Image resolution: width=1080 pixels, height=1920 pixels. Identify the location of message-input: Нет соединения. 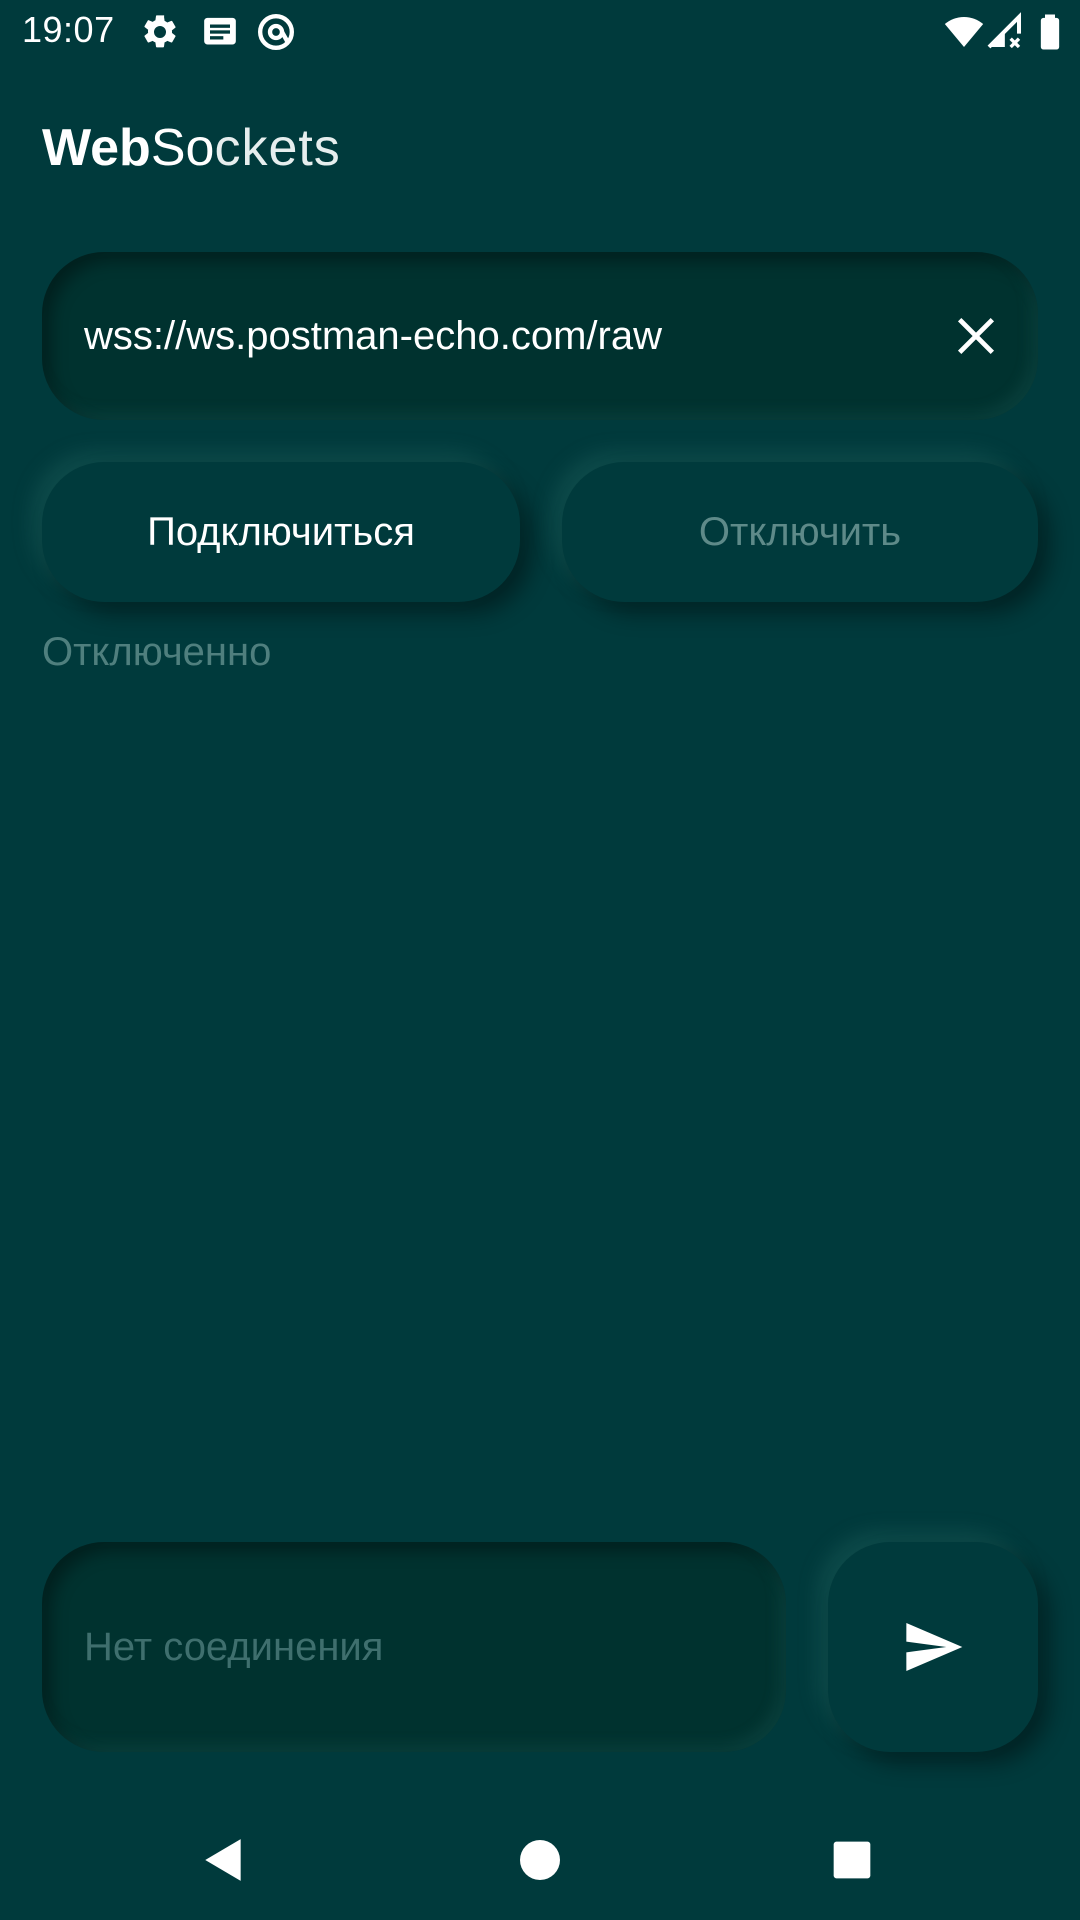
(233, 1647).